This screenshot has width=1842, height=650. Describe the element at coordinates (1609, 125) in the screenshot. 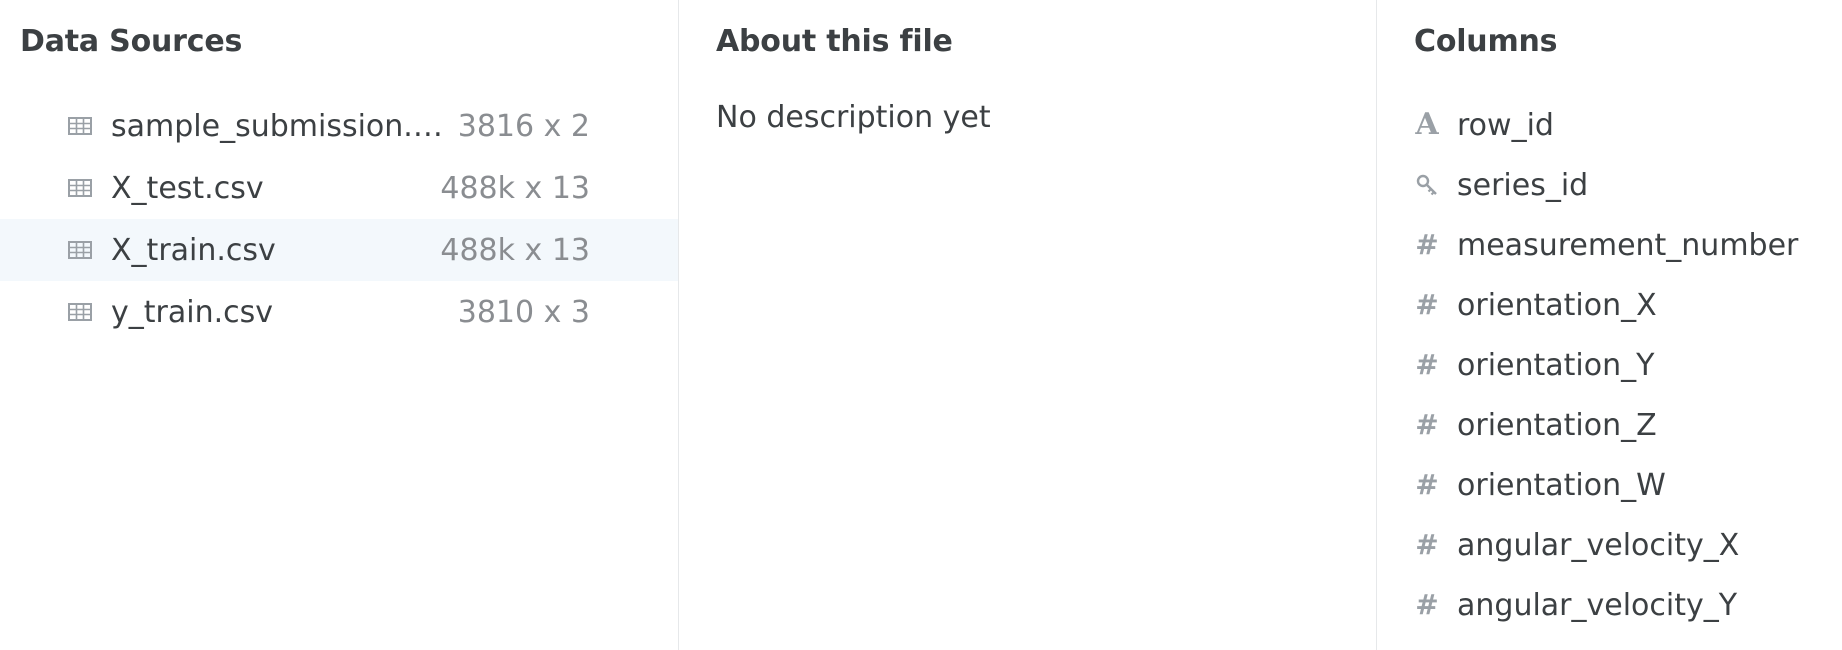

I see `column-item: A row_id` at that location.